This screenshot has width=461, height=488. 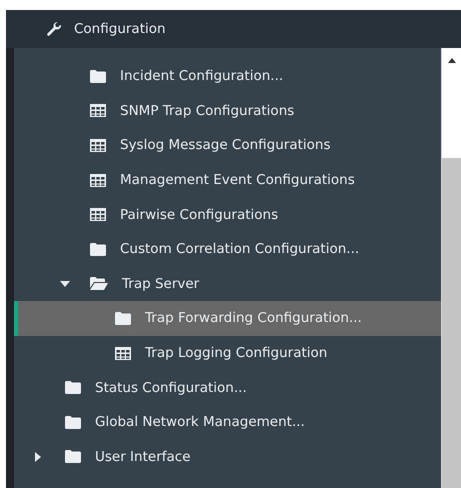 What do you see at coordinates (38, 457) in the screenshot?
I see `caret-right-icon` at bounding box center [38, 457].